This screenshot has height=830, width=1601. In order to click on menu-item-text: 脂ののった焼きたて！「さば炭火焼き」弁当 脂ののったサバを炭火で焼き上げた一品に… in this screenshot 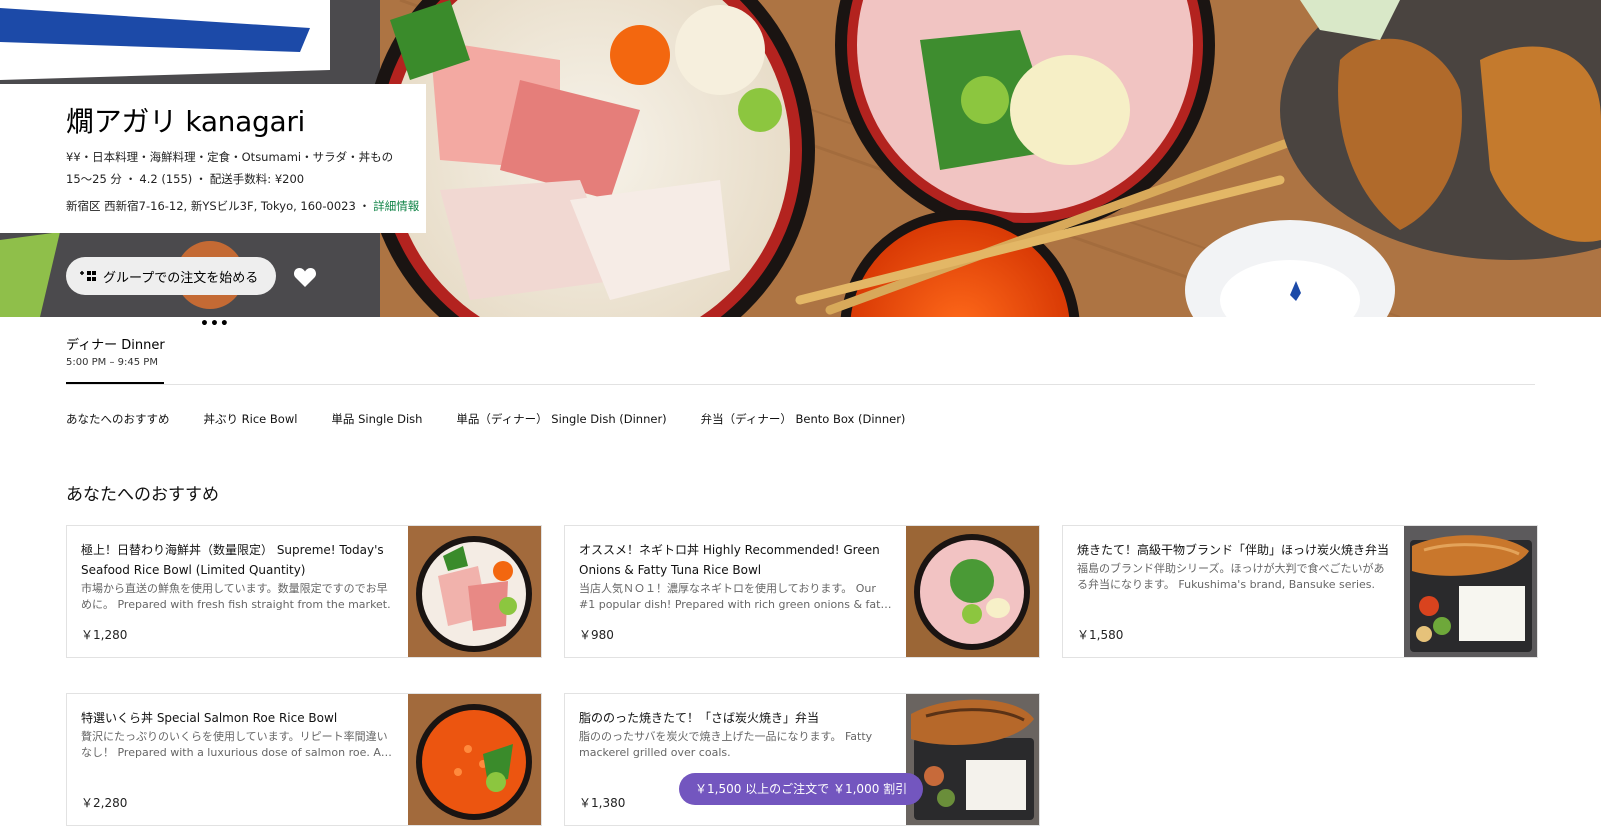, I will do `click(737, 734)`.